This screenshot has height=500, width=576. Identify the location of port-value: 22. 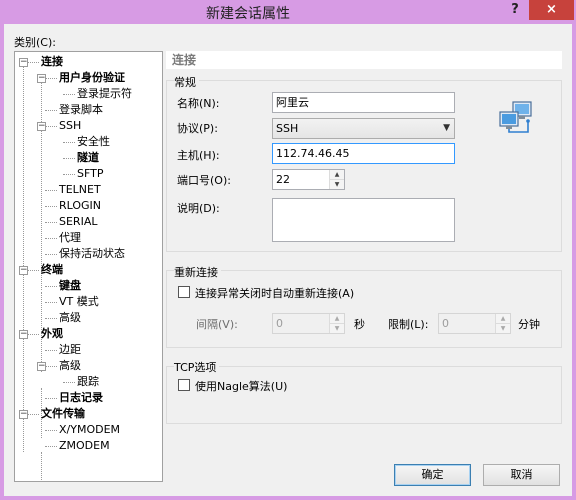
(283, 179).